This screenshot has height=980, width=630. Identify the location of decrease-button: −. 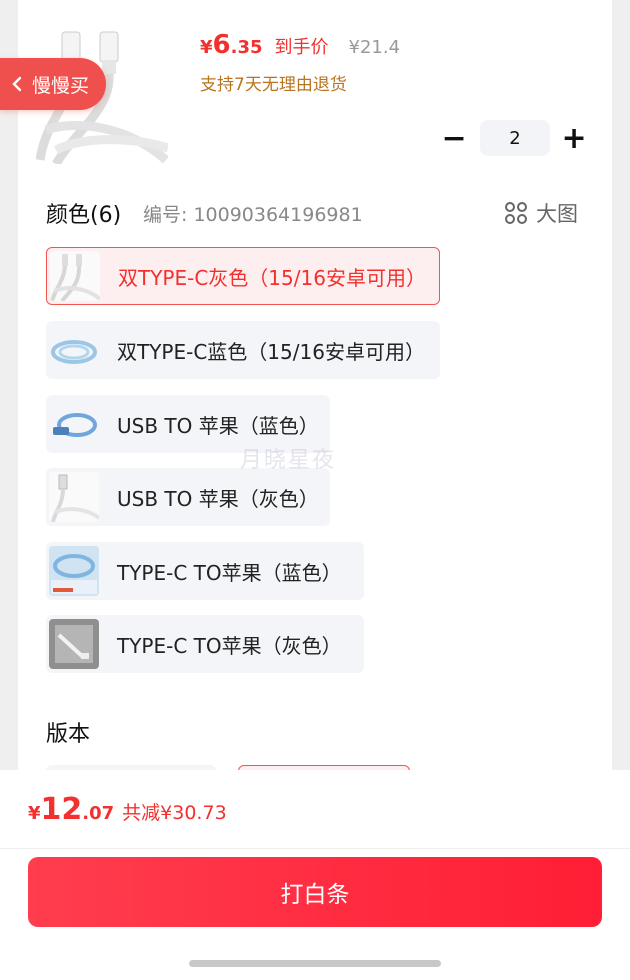
(453, 138).